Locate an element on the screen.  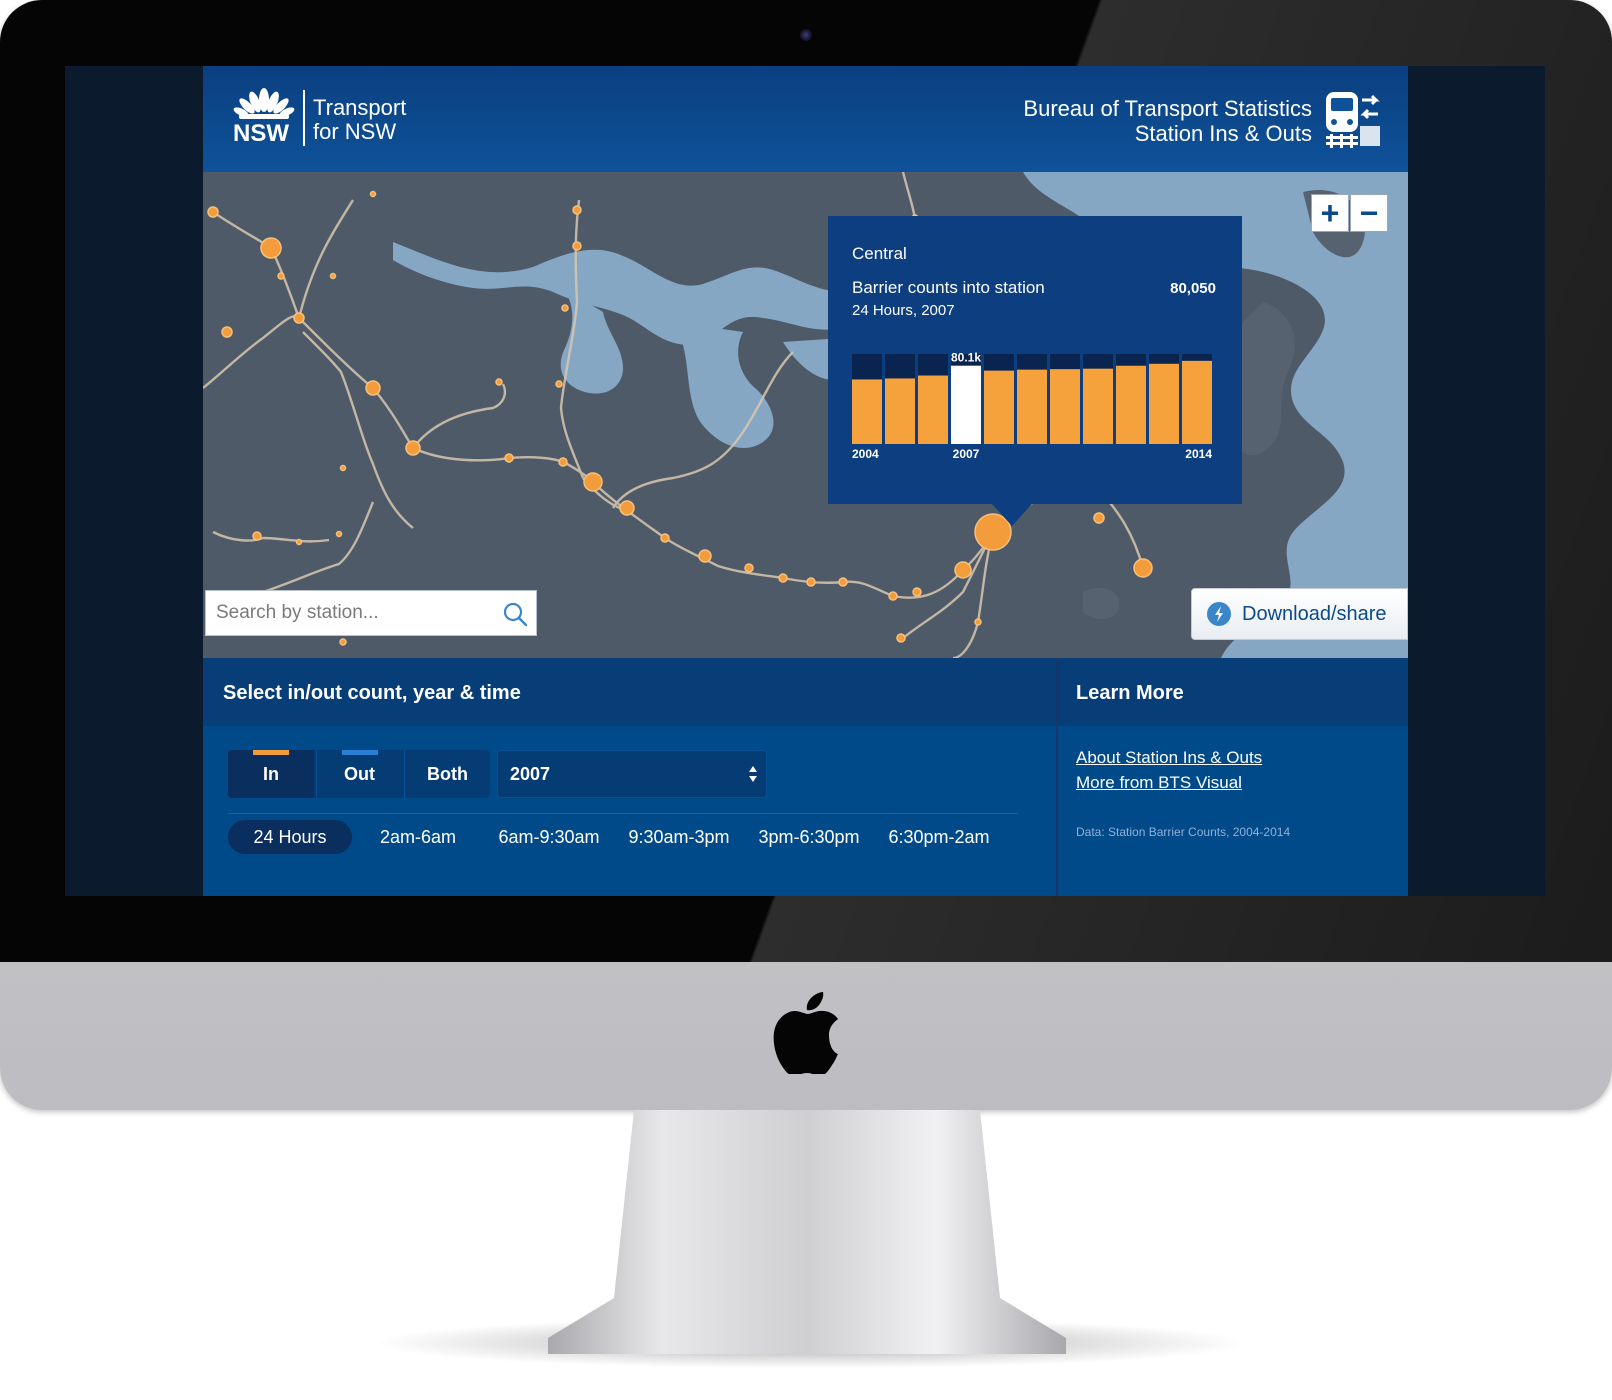
direction-both-label: Both is located at coordinates (447, 774).